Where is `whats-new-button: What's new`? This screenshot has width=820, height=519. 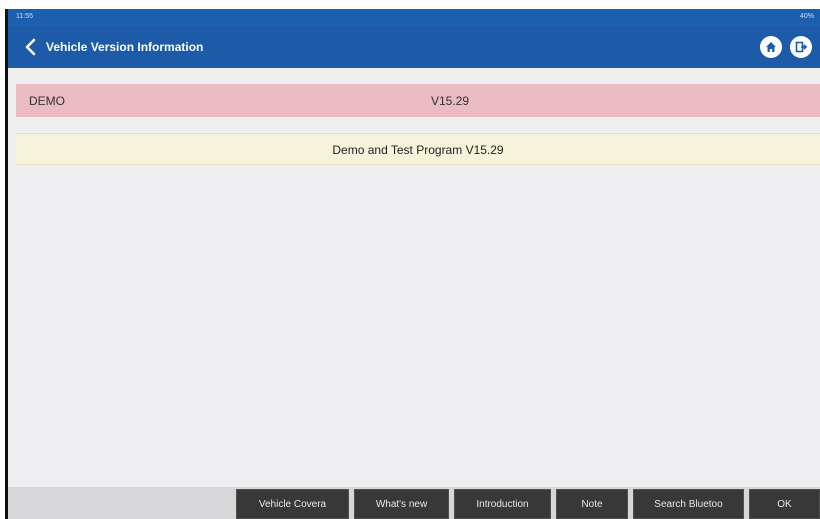 whats-new-button: What's new is located at coordinates (401, 504).